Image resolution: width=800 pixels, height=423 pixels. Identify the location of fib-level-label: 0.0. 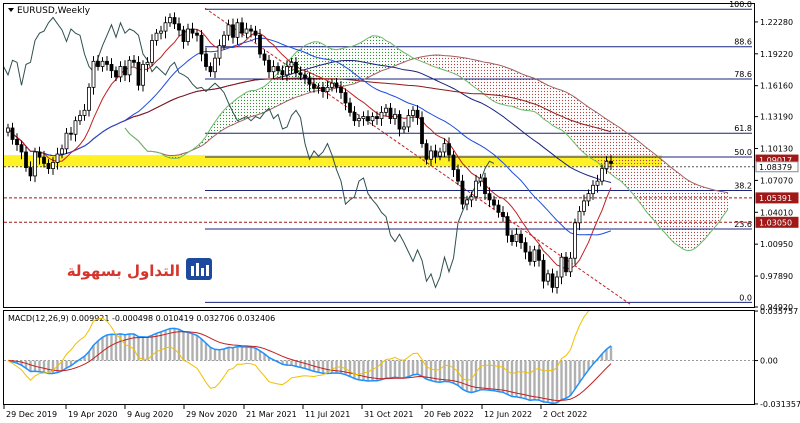
(745, 297).